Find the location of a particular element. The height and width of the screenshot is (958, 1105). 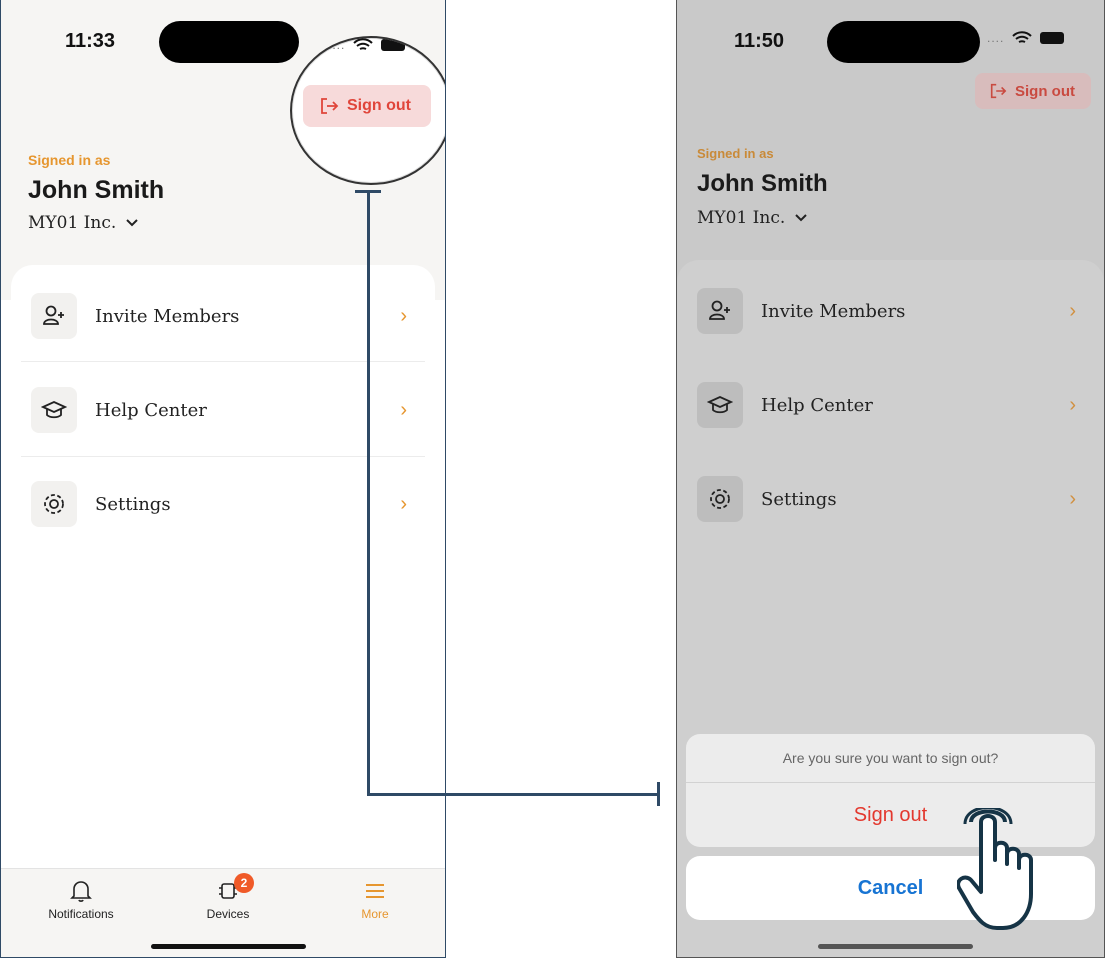

connector-horizontal is located at coordinates (513, 794).